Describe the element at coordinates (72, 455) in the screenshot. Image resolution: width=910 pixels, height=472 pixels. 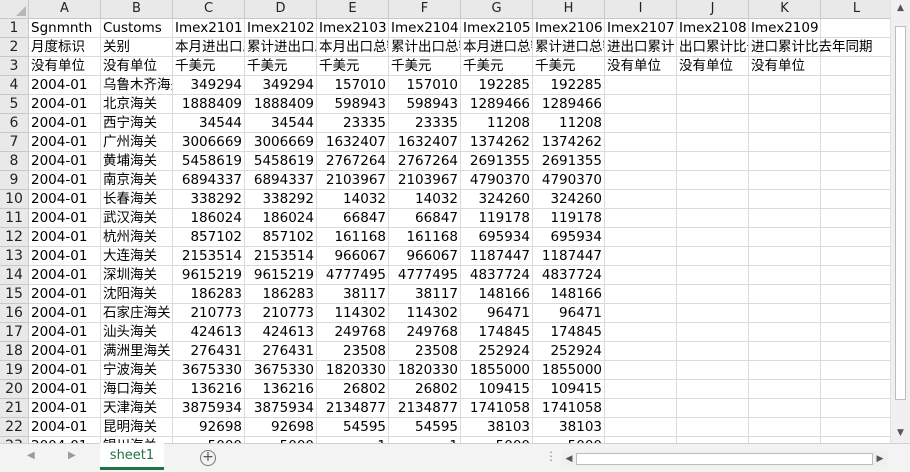
I see `next-sheet-arrow-icon: ▶` at that location.